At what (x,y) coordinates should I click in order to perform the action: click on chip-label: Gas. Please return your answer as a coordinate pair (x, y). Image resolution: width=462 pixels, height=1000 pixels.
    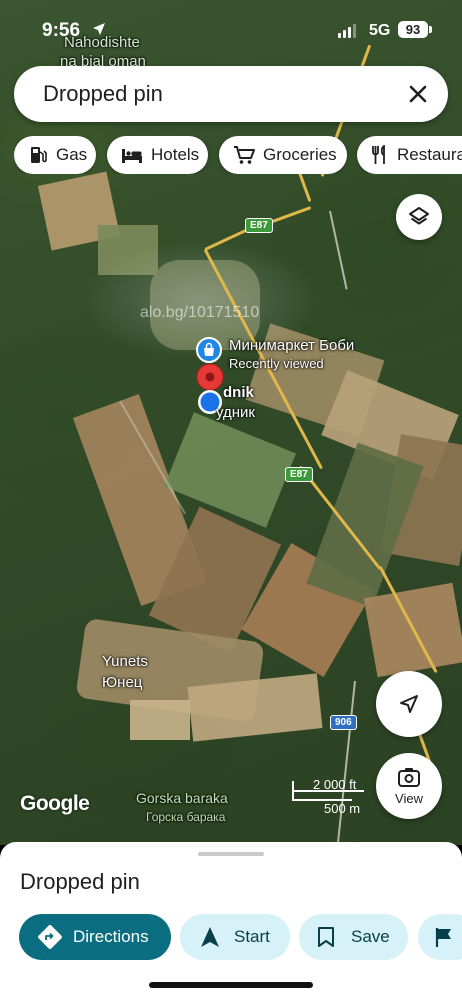
    Looking at the image, I should click on (72, 154).